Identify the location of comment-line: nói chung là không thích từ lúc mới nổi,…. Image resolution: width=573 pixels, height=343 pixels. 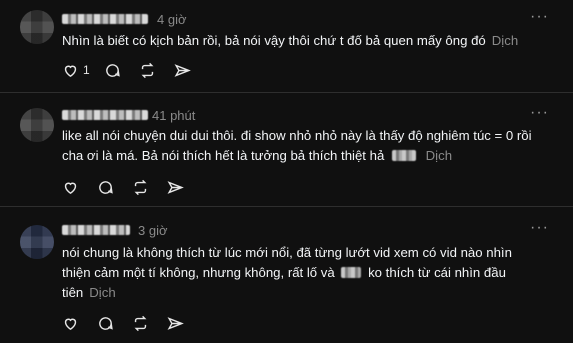
(287, 252).